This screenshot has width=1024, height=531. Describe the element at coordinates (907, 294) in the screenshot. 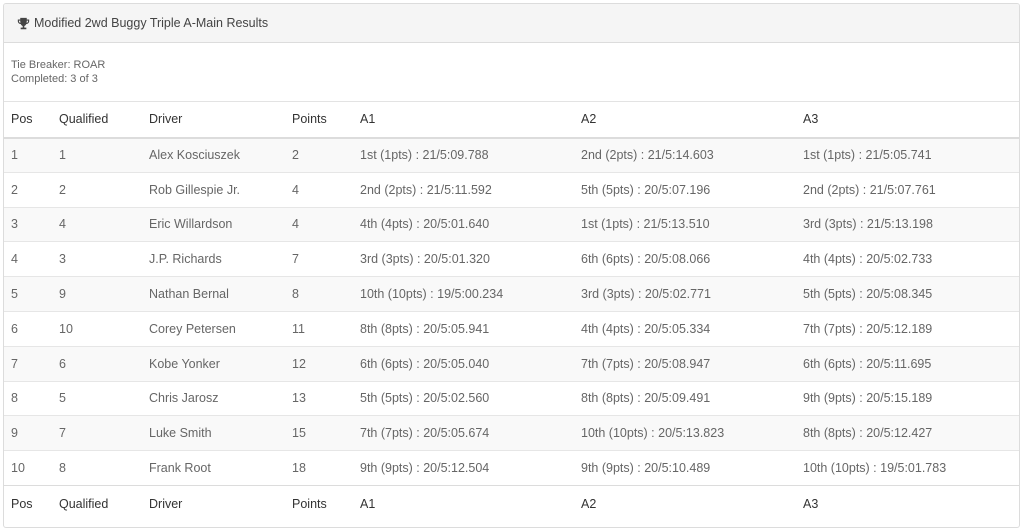

I see `cell-a3: 5th (5pts) : 20/5:08.345` at that location.